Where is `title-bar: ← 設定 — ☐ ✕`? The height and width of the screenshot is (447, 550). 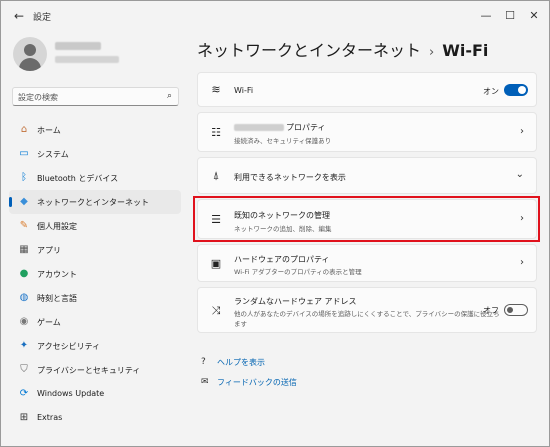 title-bar: ← 設定 — ☐ ✕ is located at coordinates (275, 16).